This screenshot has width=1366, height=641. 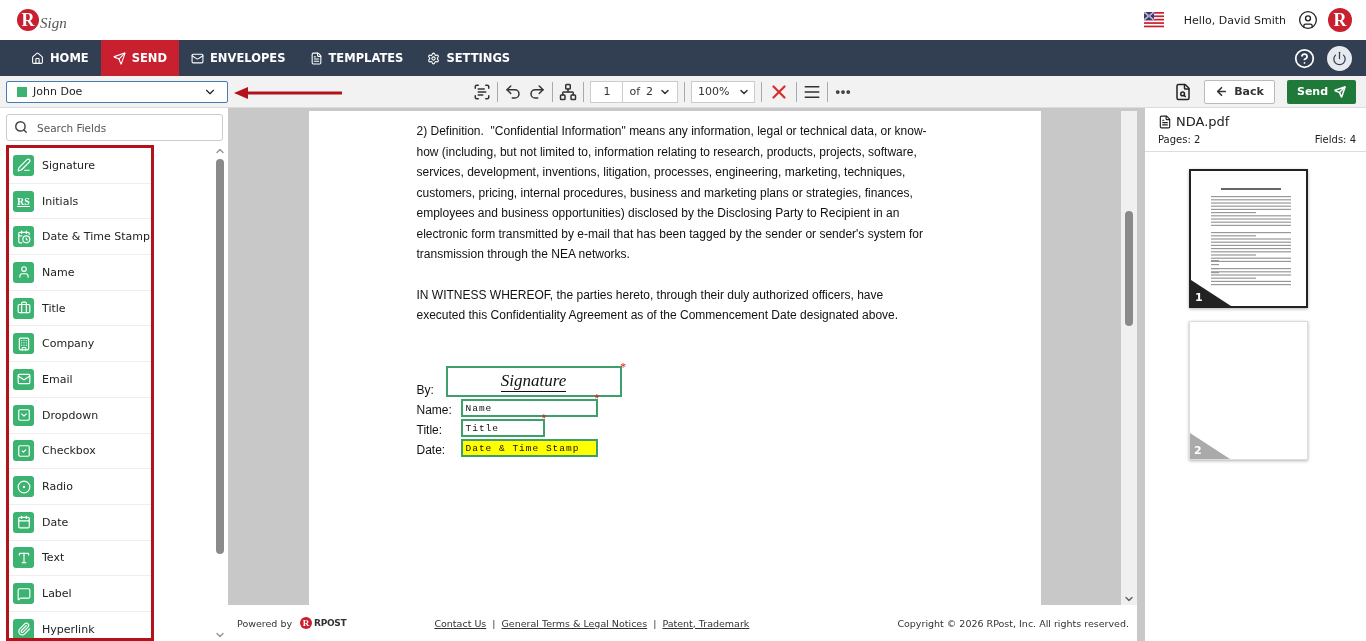 What do you see at coordinates (1340, 20) in the screenshot?
I see `avatar: R` at bounding box center [1340, 20].